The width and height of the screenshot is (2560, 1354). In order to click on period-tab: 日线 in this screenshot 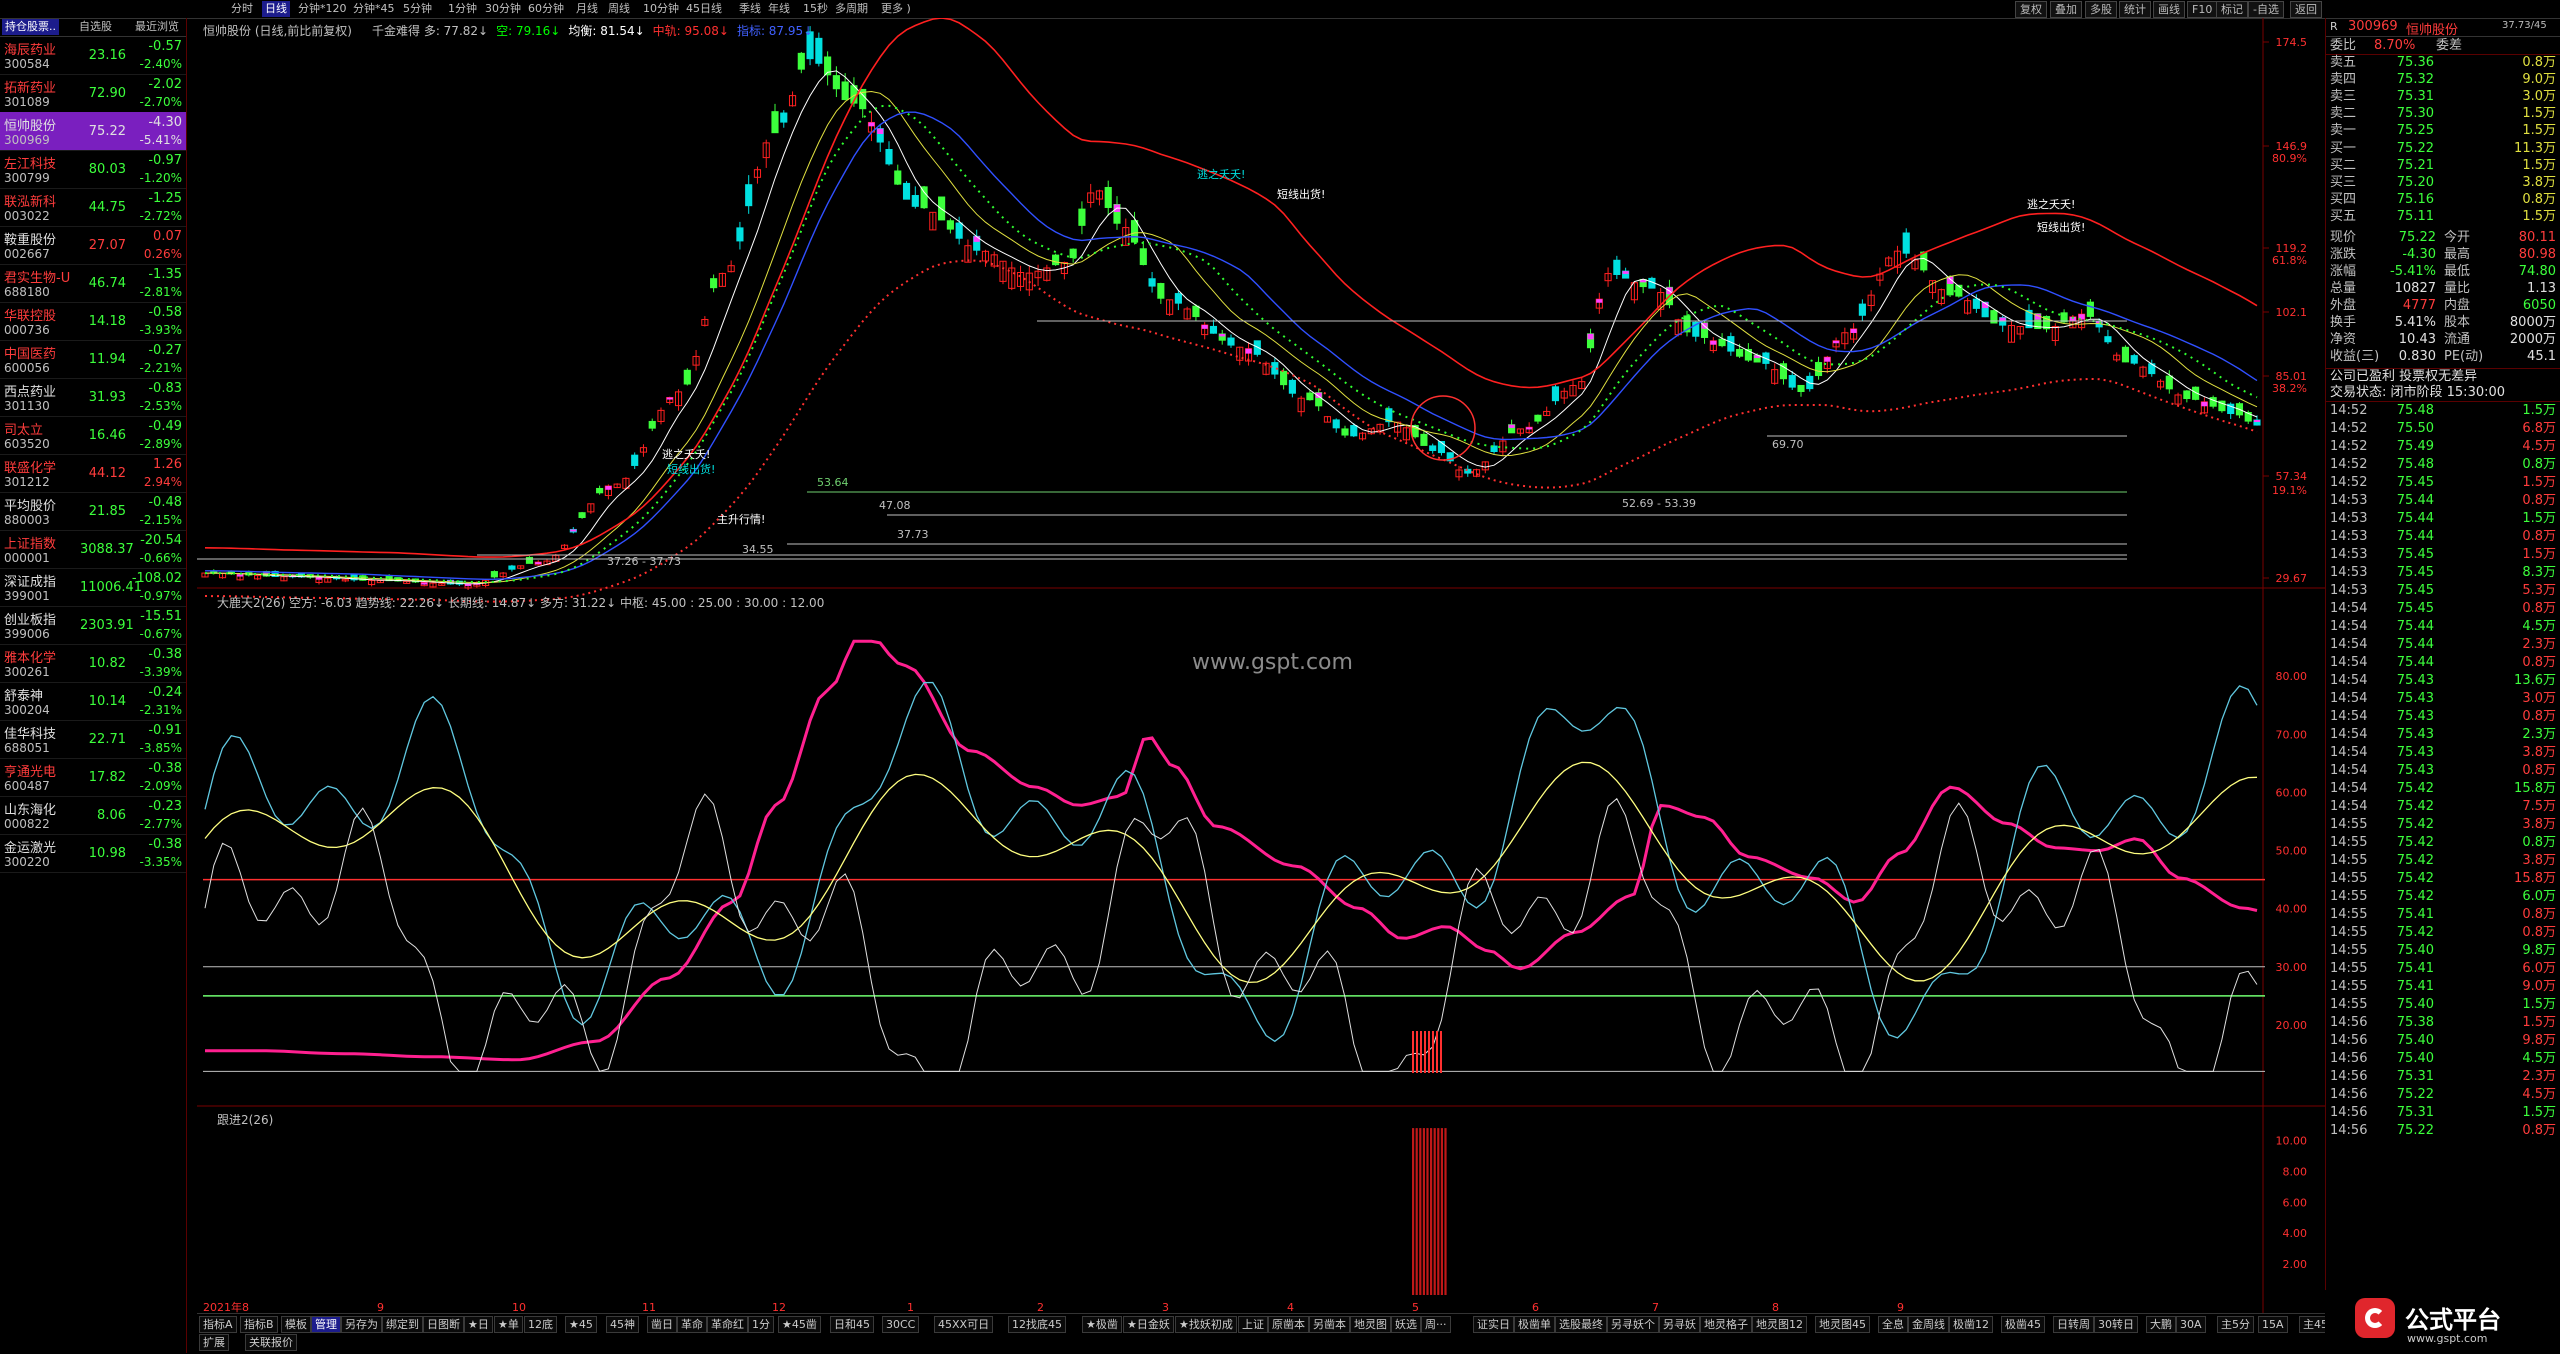, I will do `click(276, 9)`.